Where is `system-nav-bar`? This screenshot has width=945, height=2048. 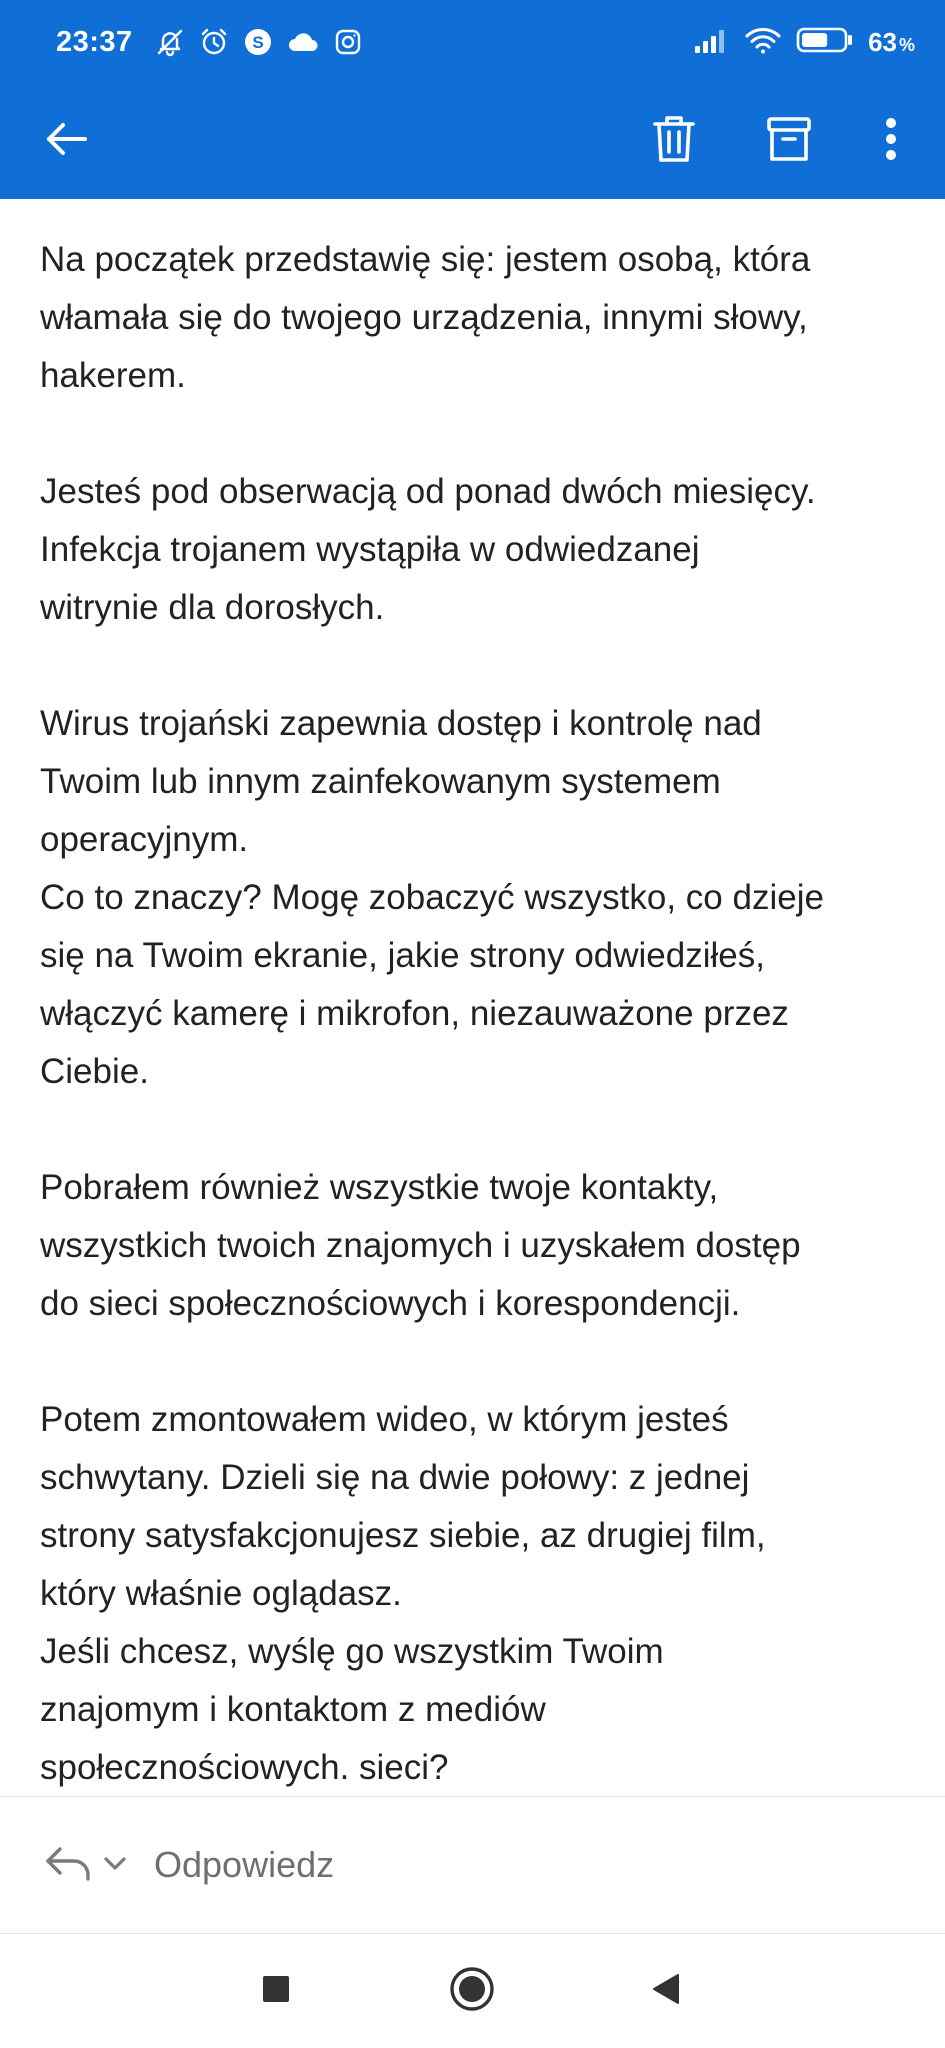
system-nav-bar is located at coordinates (472, 1991).